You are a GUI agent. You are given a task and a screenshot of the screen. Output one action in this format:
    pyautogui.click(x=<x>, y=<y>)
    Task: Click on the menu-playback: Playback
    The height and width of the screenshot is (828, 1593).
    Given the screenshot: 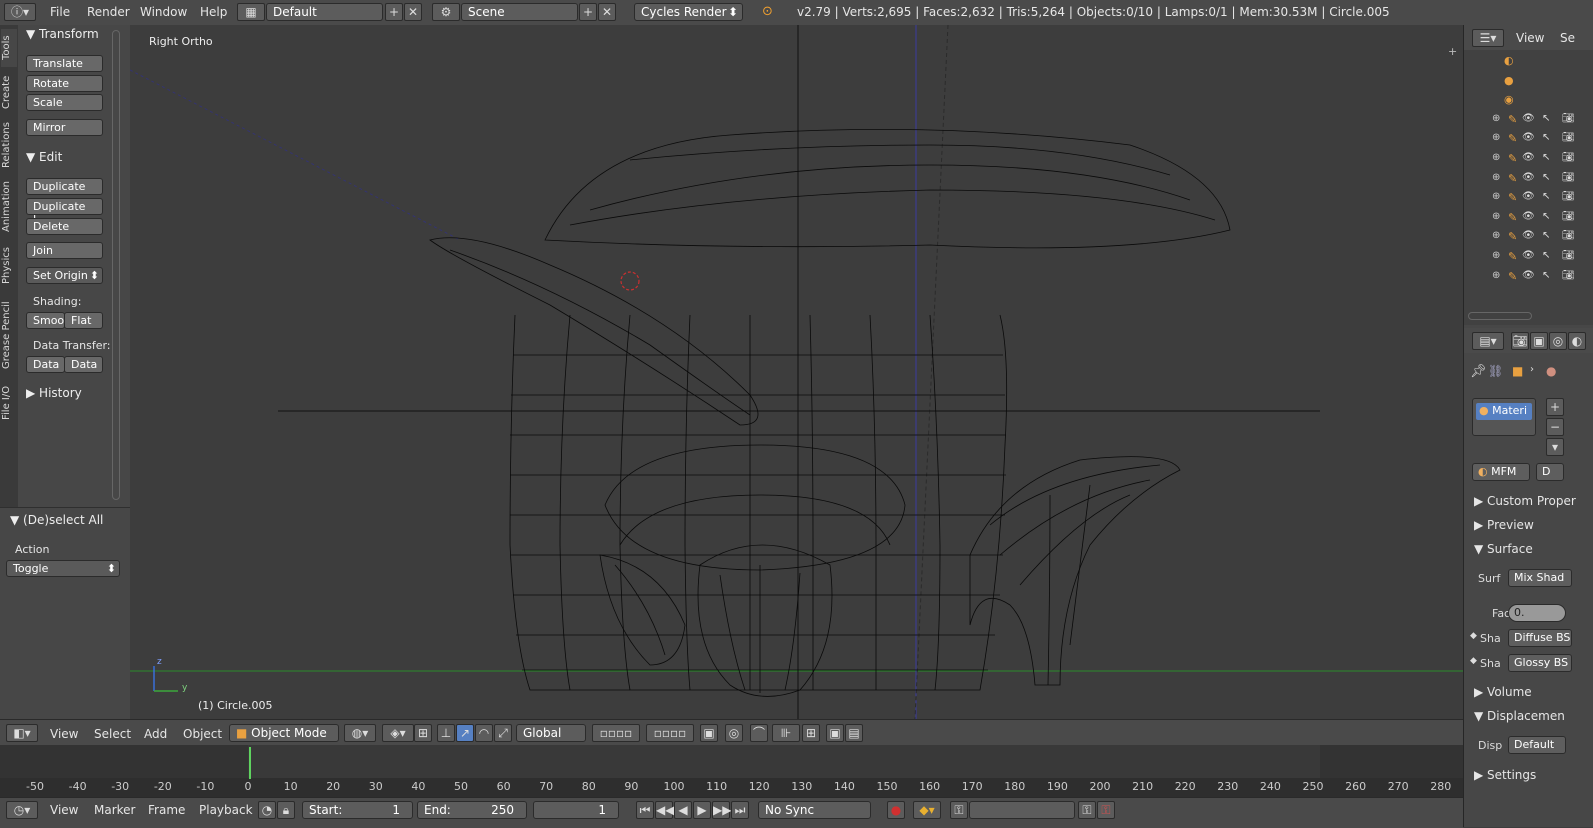 What is the action you would take?
    pyautogui.click(x=226, y=810)
    